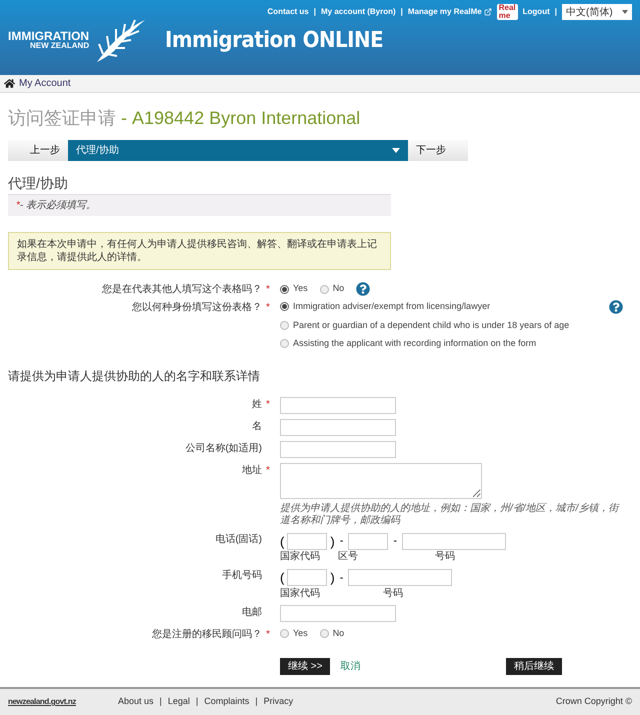 The height and width of the screenshot is (715, 640). Describe the element at coordinates (134, 376) in the screenshot. I see `section-heading: 请提供为申请人提供协助的人的名字和联系详情` at that location.